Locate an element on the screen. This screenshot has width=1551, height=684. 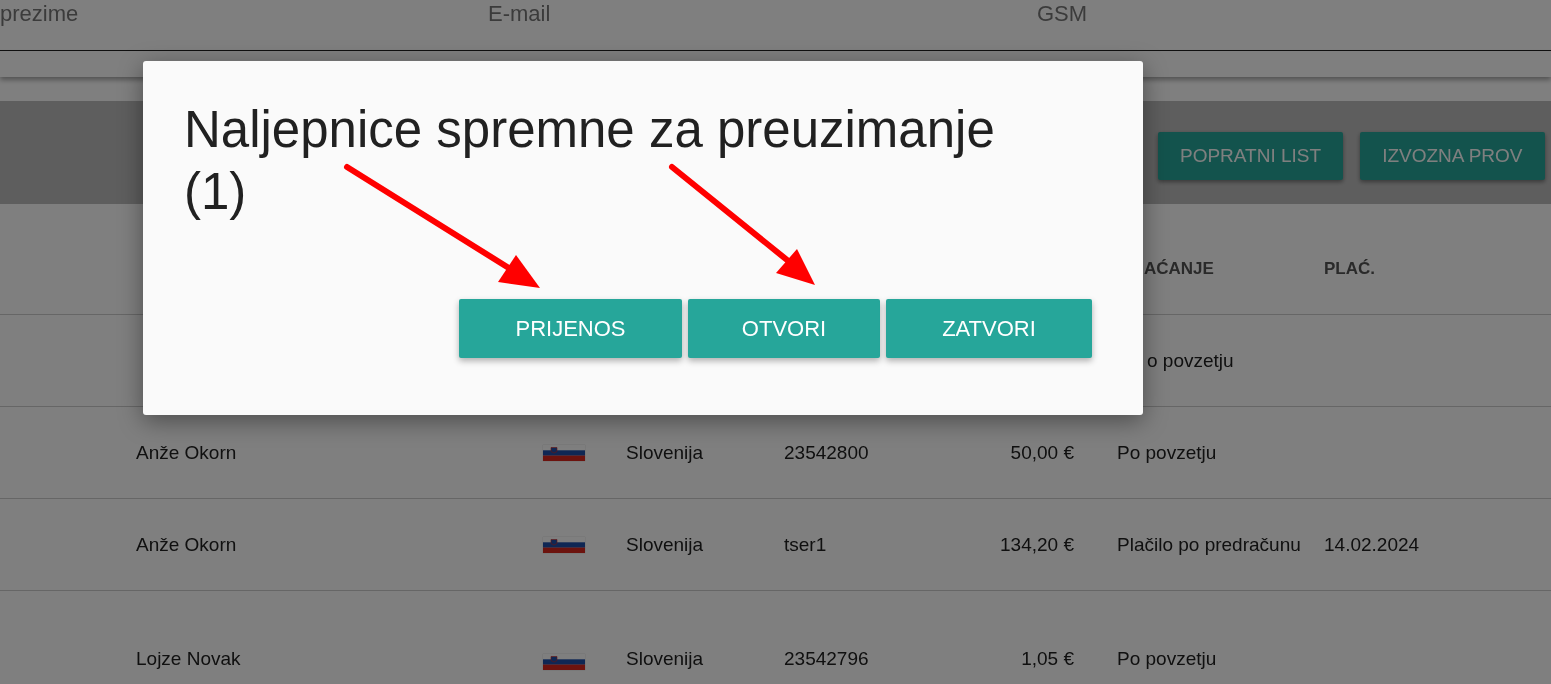
dialog-title: Naljepnice spremne za preuzimanje (1) is located at coordinates (590, 161).